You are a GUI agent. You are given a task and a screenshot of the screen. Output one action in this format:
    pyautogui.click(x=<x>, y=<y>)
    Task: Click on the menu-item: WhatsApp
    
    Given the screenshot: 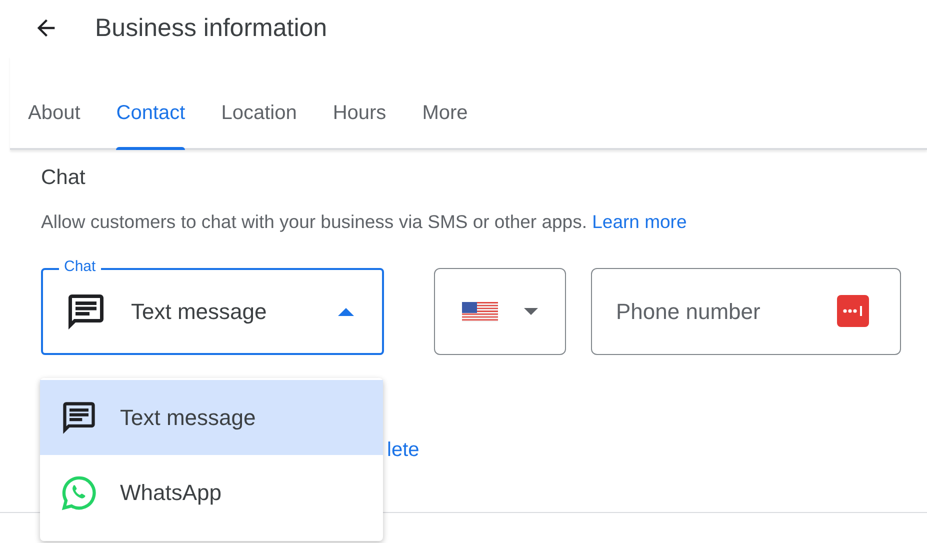 What is the action you would take?
    pyautogui.click(x=211, y=492)
    